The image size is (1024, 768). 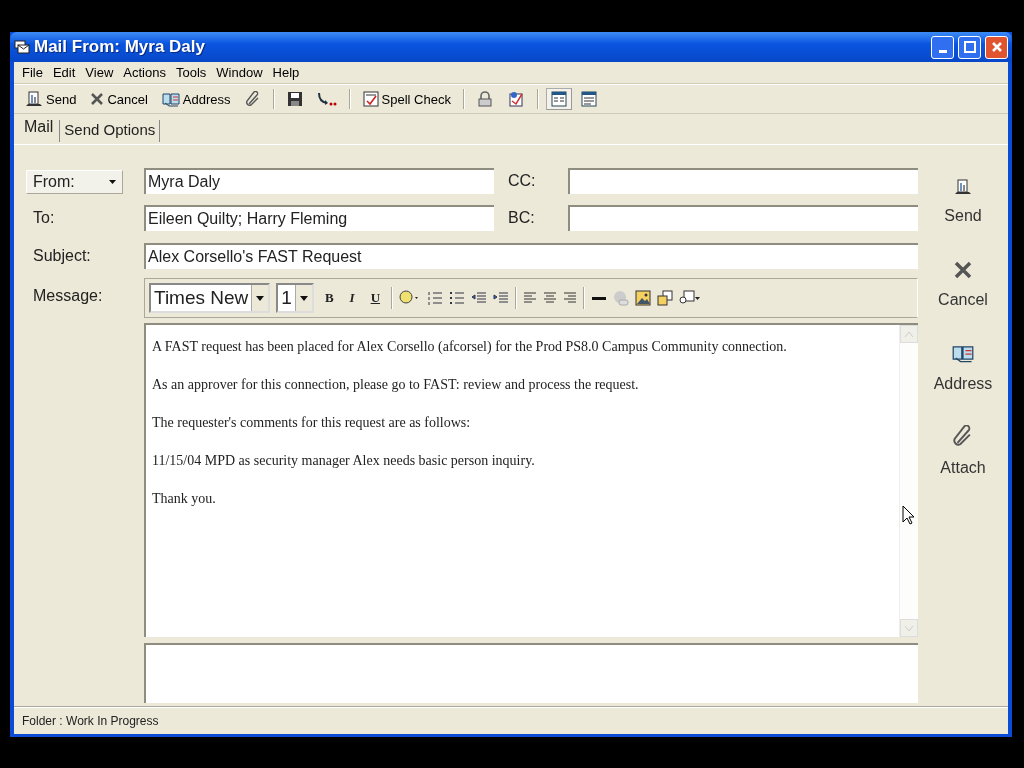 I want to click on form-view-icon, so click(x=558, y=99).